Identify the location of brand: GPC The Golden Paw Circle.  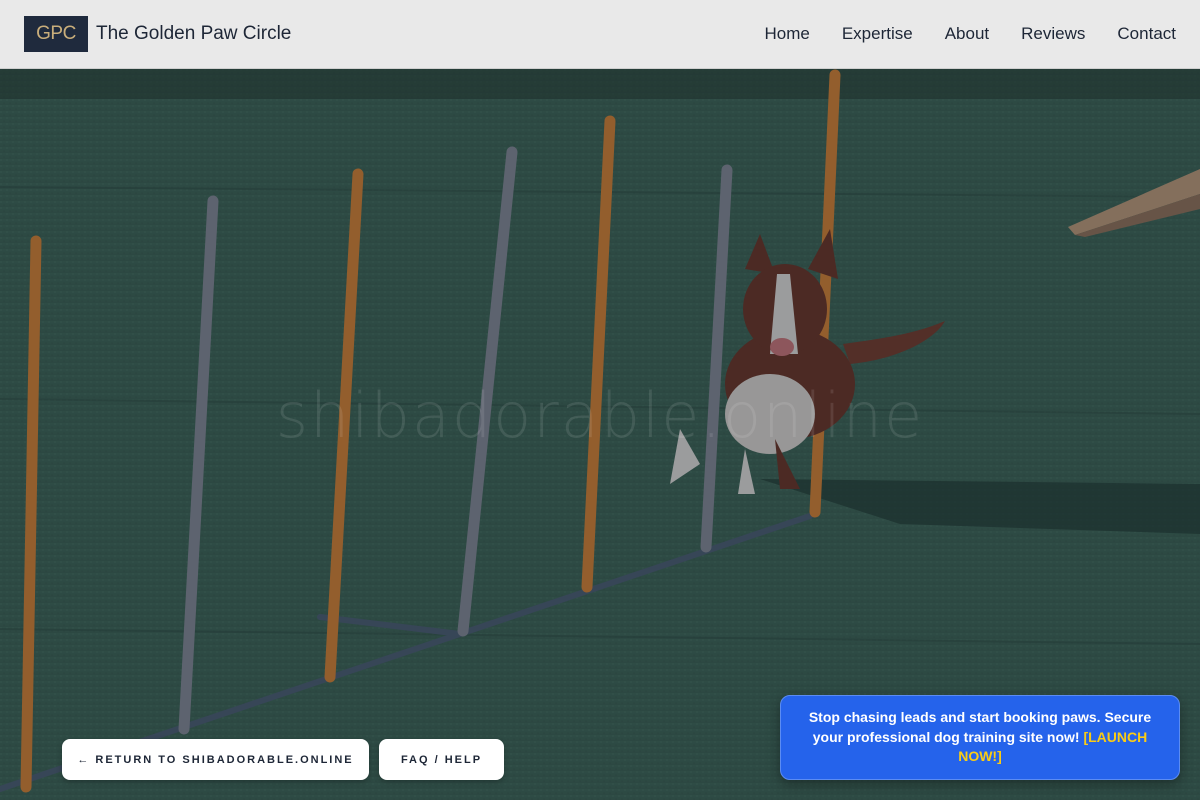
(157, 34).